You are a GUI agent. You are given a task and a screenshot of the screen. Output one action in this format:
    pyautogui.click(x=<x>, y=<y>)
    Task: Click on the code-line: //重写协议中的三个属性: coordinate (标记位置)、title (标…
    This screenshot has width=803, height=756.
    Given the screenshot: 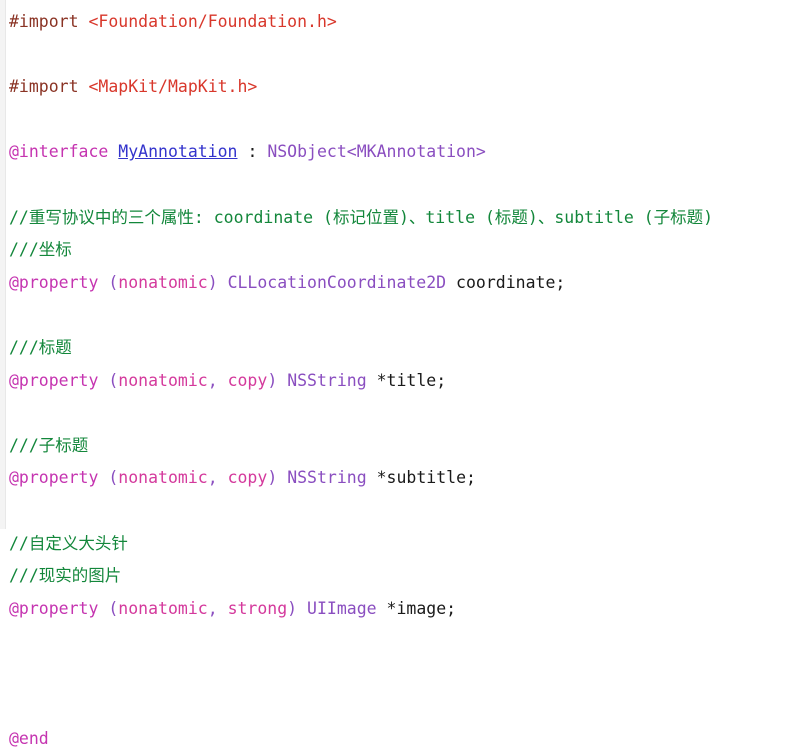 What is the action you would take?
    pyautogui.click(x=406, y=218)
    